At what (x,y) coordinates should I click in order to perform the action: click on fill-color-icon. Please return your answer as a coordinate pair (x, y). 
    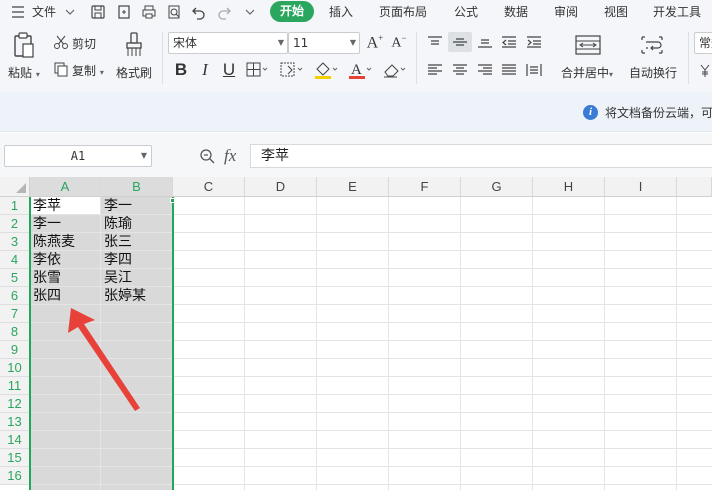
    Looking at the image, I should click on (326, 70).